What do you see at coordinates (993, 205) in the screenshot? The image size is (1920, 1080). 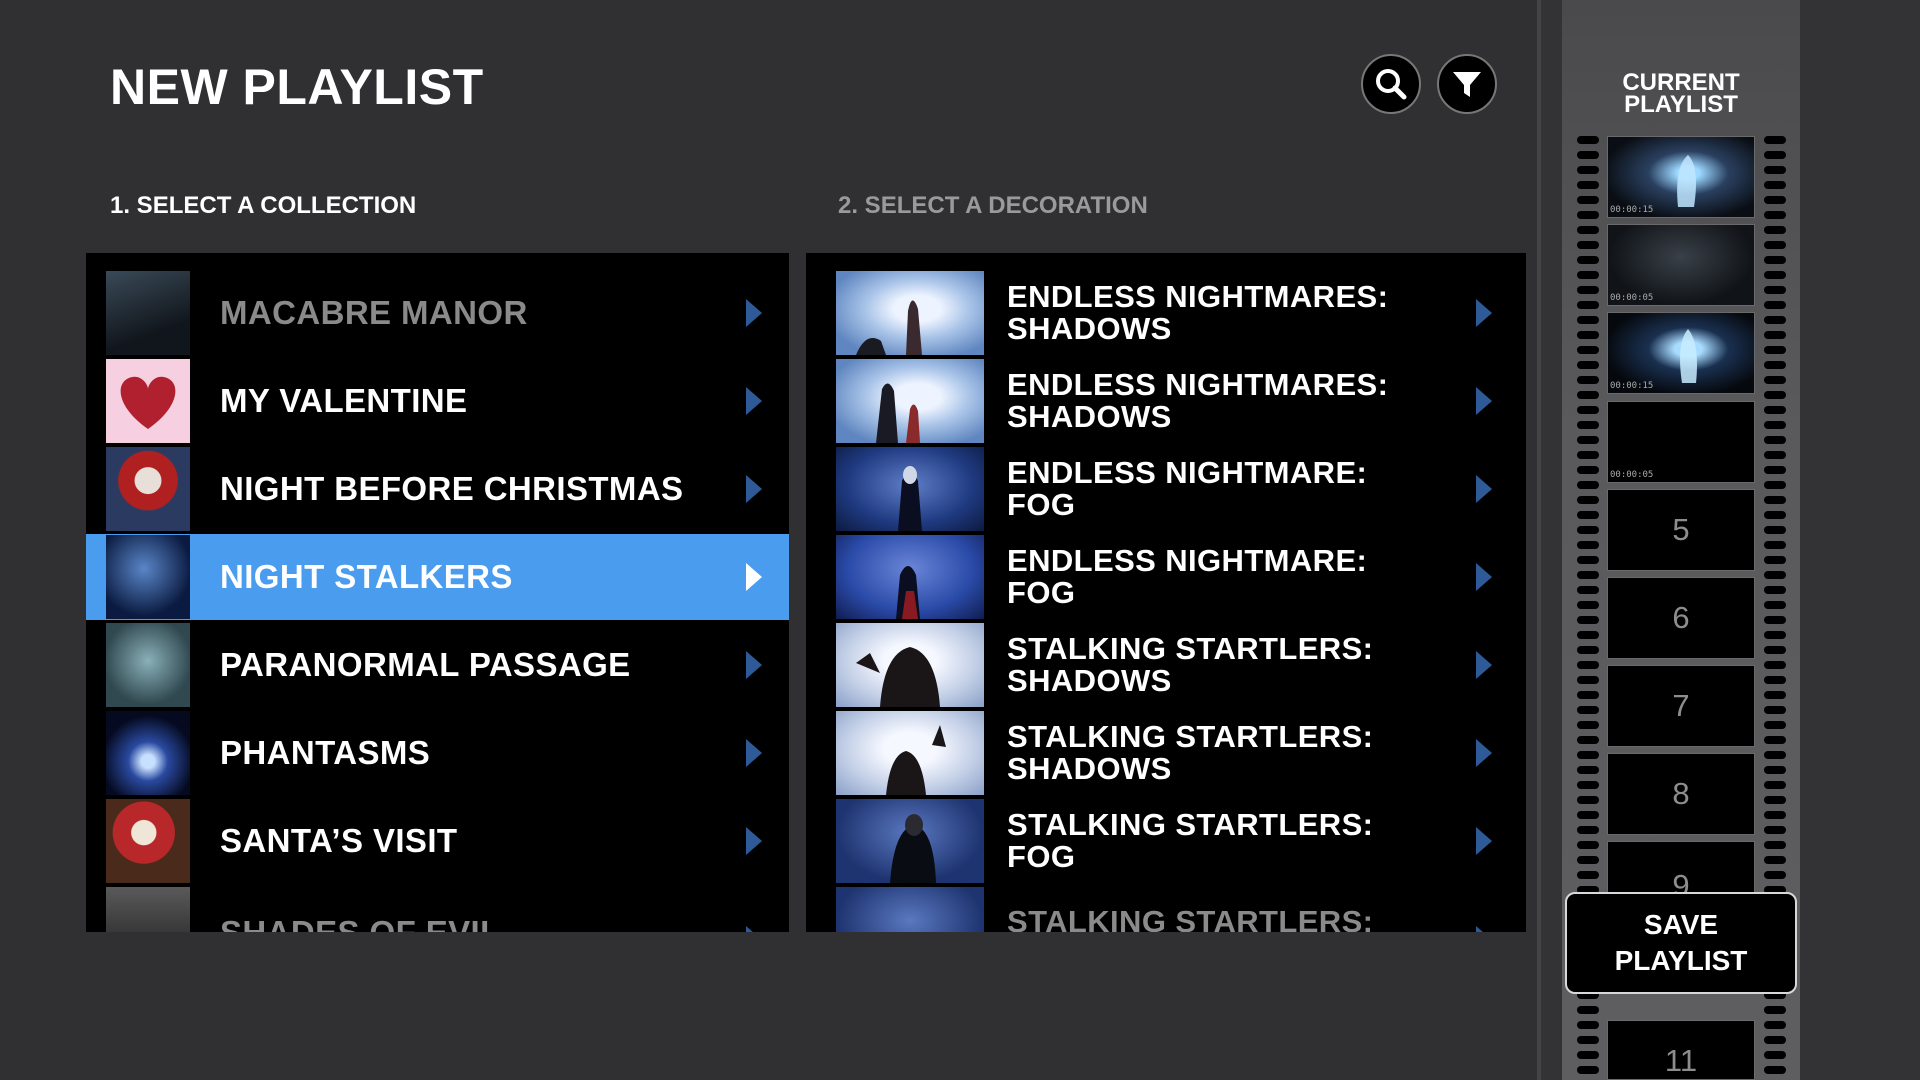 I see `step-select-decoration: 2. SELECT A DECORATION` at bounding box center [993, 205].